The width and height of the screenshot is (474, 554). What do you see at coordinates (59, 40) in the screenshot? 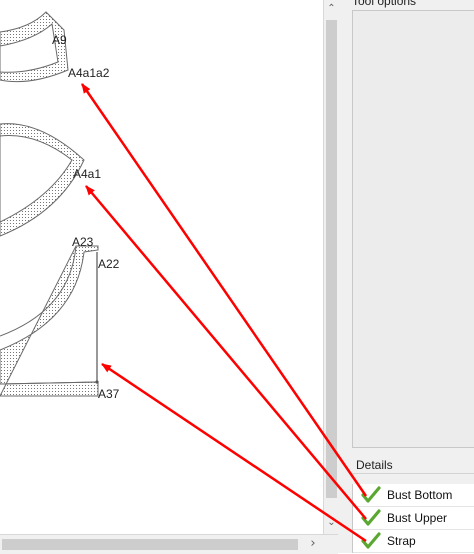
I see `point-label-a9: A9` at bounding box center [59, 40].